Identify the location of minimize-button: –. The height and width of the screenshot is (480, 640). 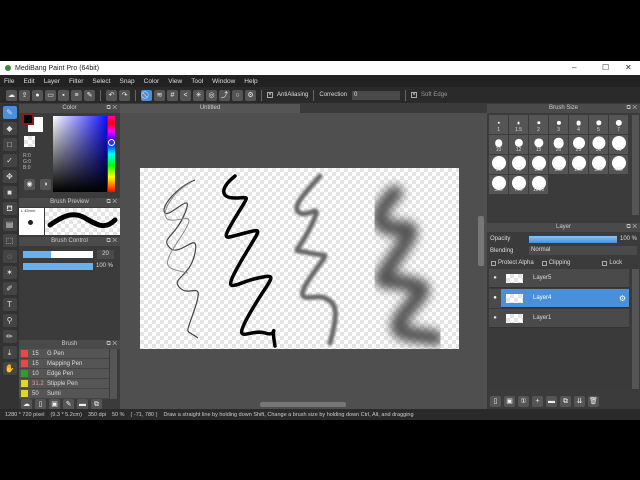
(574, 67).